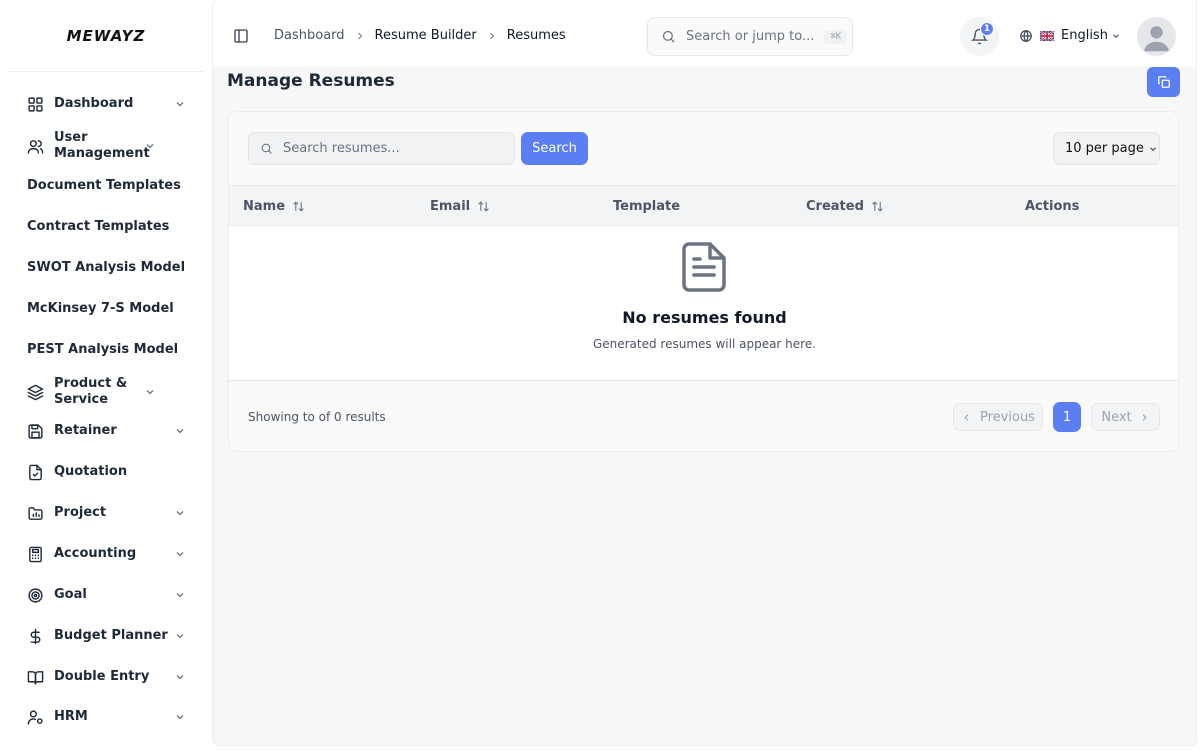  I want to click on sidebar-item-contract-templates: Contract Templates, so click(106, 227).